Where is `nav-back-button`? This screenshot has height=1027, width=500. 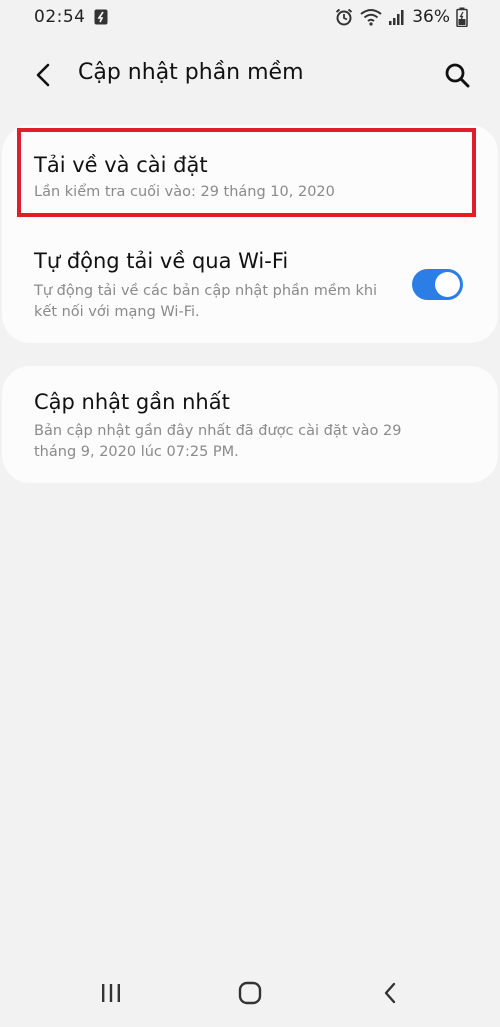
nav-back-button is located at coordinates (390, 993).